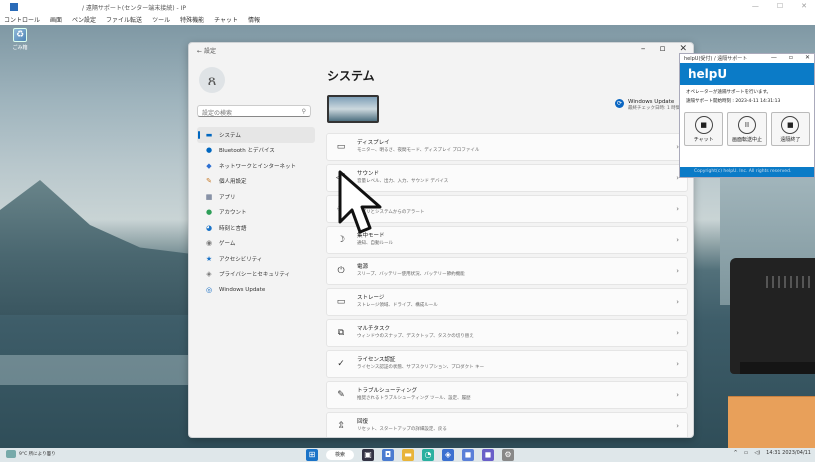 Image resolution: width=815 pixels, height=462 pixels. What do you see at coordinates (256, 275) in the screenshot?
I see `nav-item: ◈ プライバシーとセキュリティ` at bounding box center [256, 275].